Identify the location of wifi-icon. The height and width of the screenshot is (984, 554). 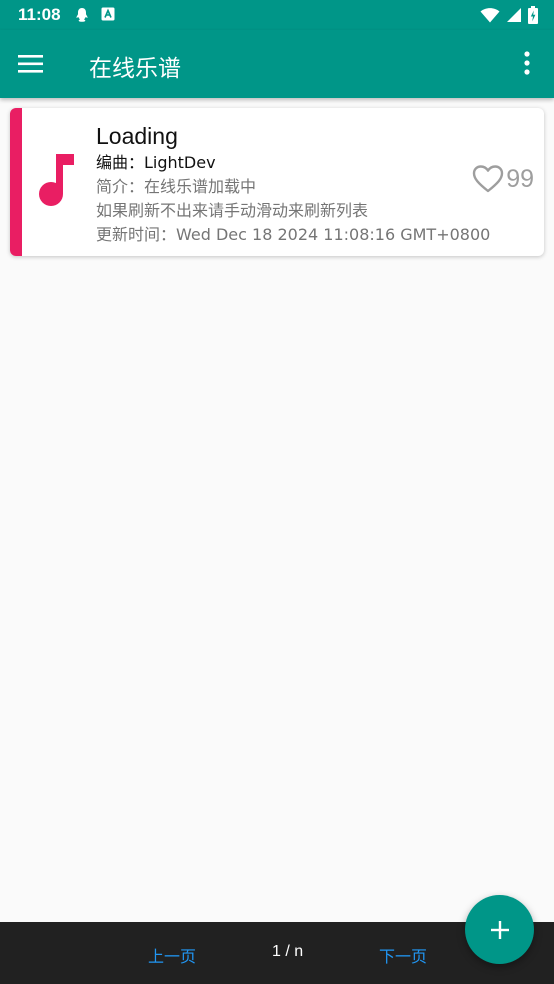
(490, 15).